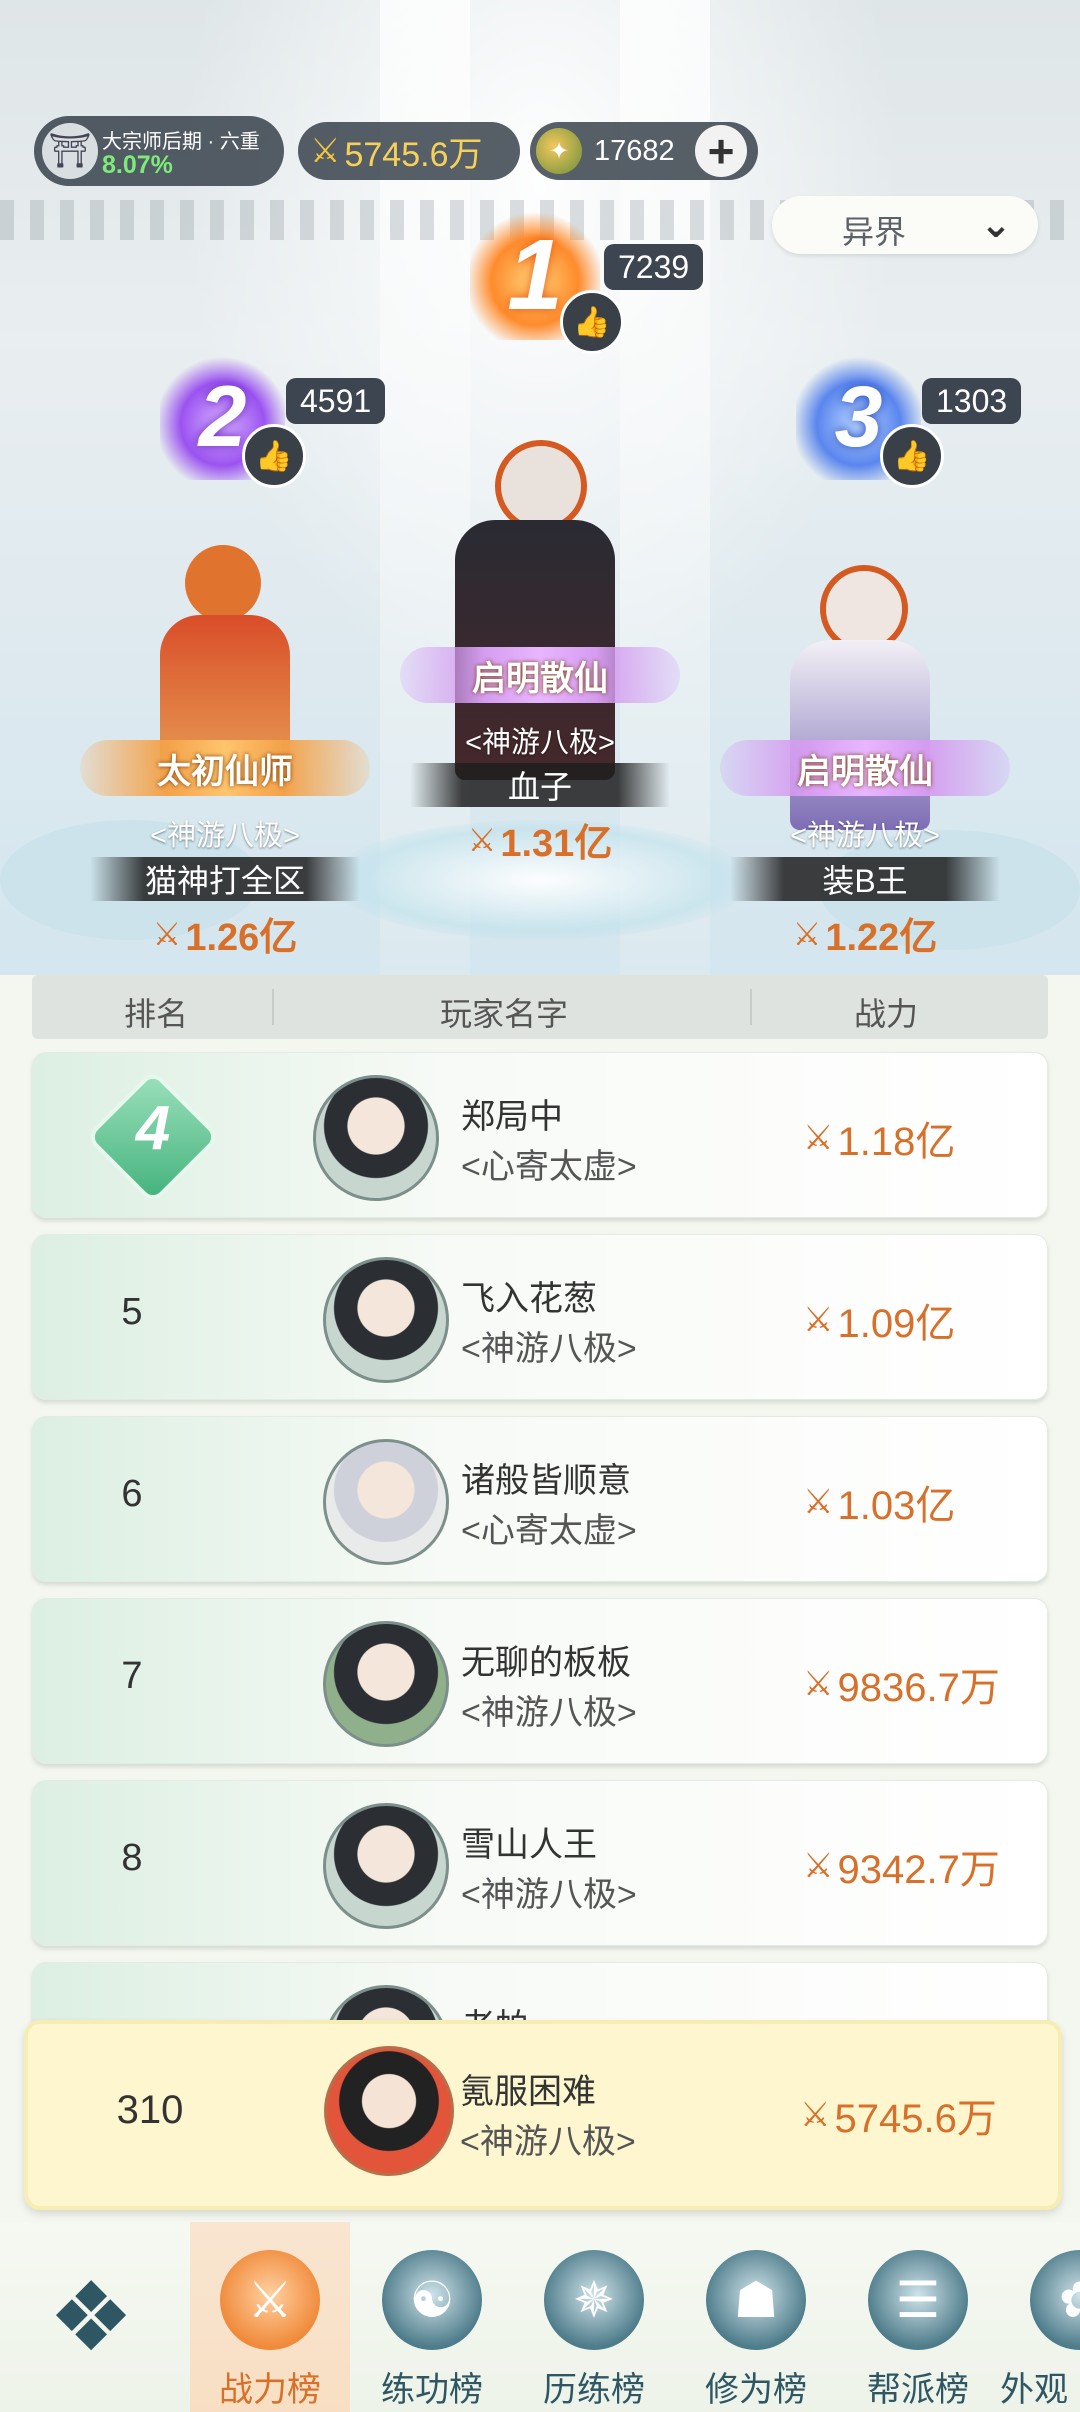  Describe the element at coordinates (881, 938) in the screenshot. I see `power-third-value: 1.22亿` at that location.